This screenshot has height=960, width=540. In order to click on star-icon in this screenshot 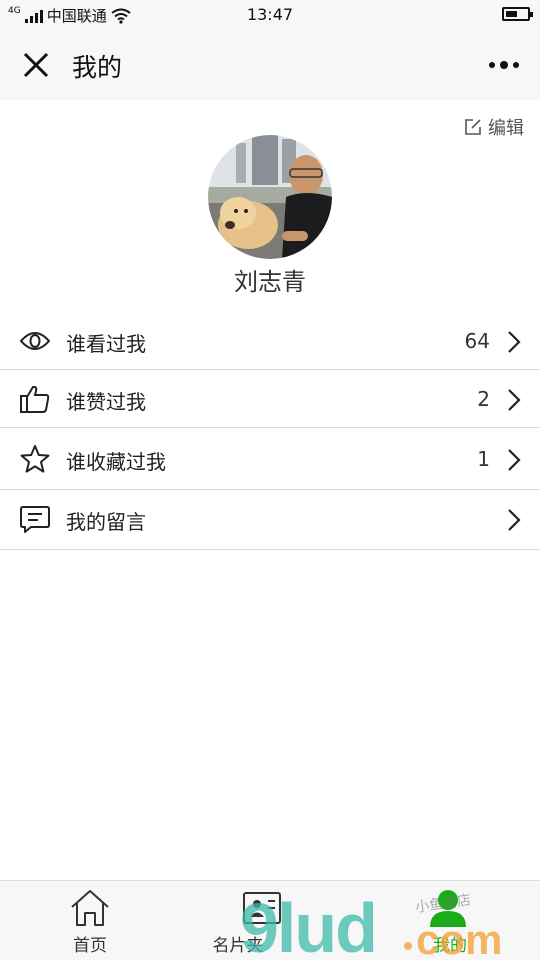, I will do `click(35, 459)`.